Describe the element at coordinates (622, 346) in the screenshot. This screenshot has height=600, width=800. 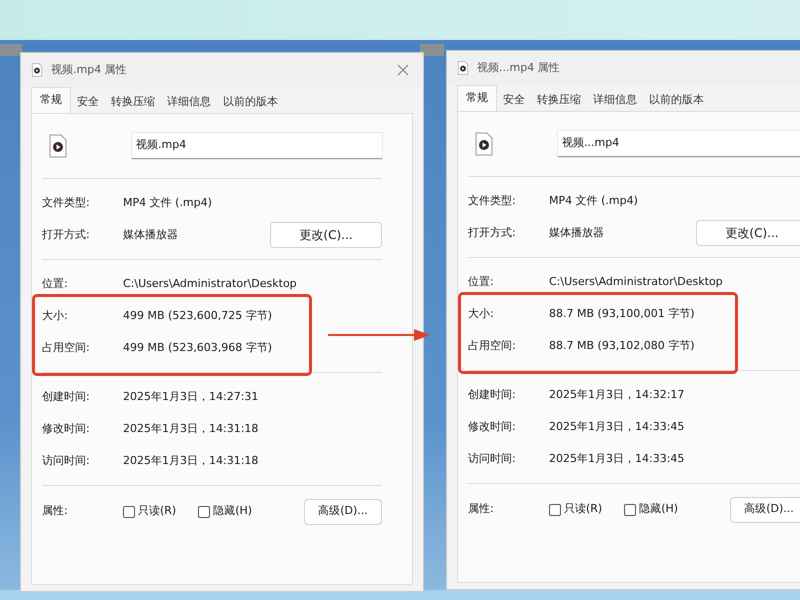
I see `field-value: 88.7 MB (93,102,080 字节)` at that location.